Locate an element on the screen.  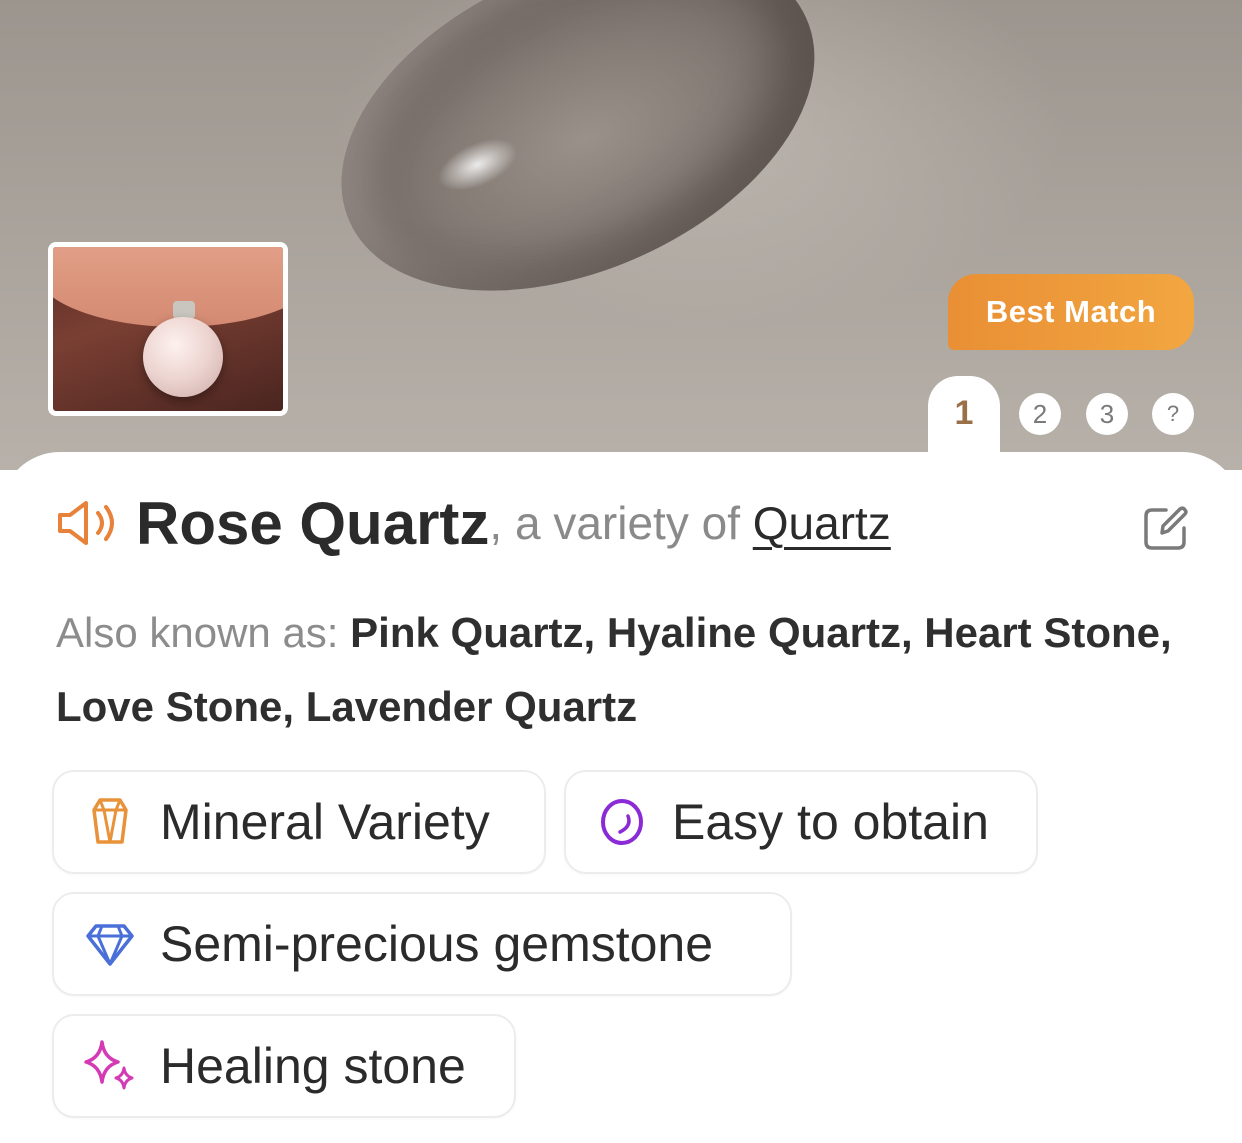
result-title-row: Rose Quartz , a variety of Quartz is located at coordinates (621, 523).